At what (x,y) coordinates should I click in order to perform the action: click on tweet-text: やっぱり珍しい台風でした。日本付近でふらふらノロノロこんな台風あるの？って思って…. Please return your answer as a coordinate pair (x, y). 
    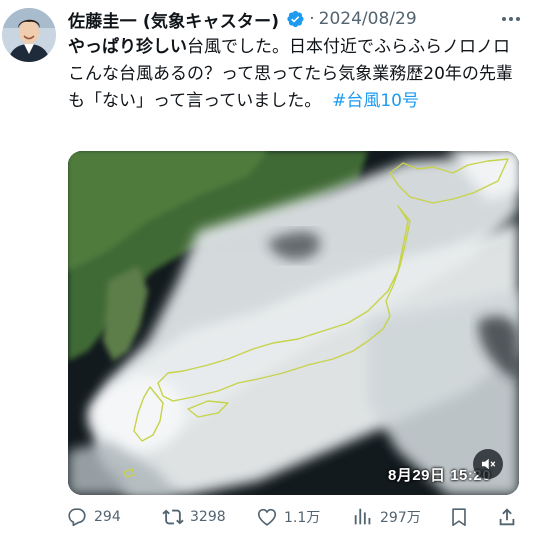
    Looking at the image, I should click on (297, 74).